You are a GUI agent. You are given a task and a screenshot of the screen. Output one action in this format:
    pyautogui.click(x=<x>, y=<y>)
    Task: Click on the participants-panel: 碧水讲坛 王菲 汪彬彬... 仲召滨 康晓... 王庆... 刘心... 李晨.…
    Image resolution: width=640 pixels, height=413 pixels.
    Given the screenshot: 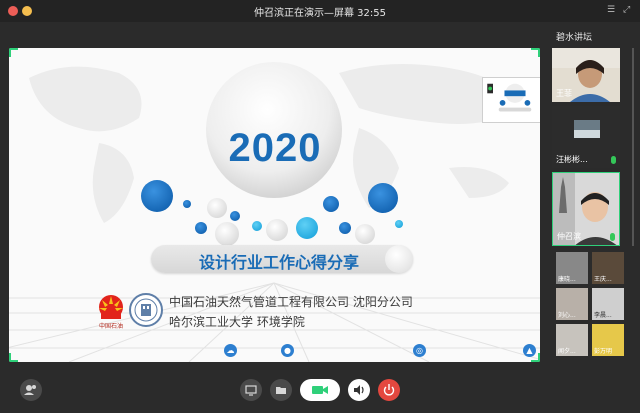 What is the action you would take?
    pyautogui.click(x=594, y=194)
    